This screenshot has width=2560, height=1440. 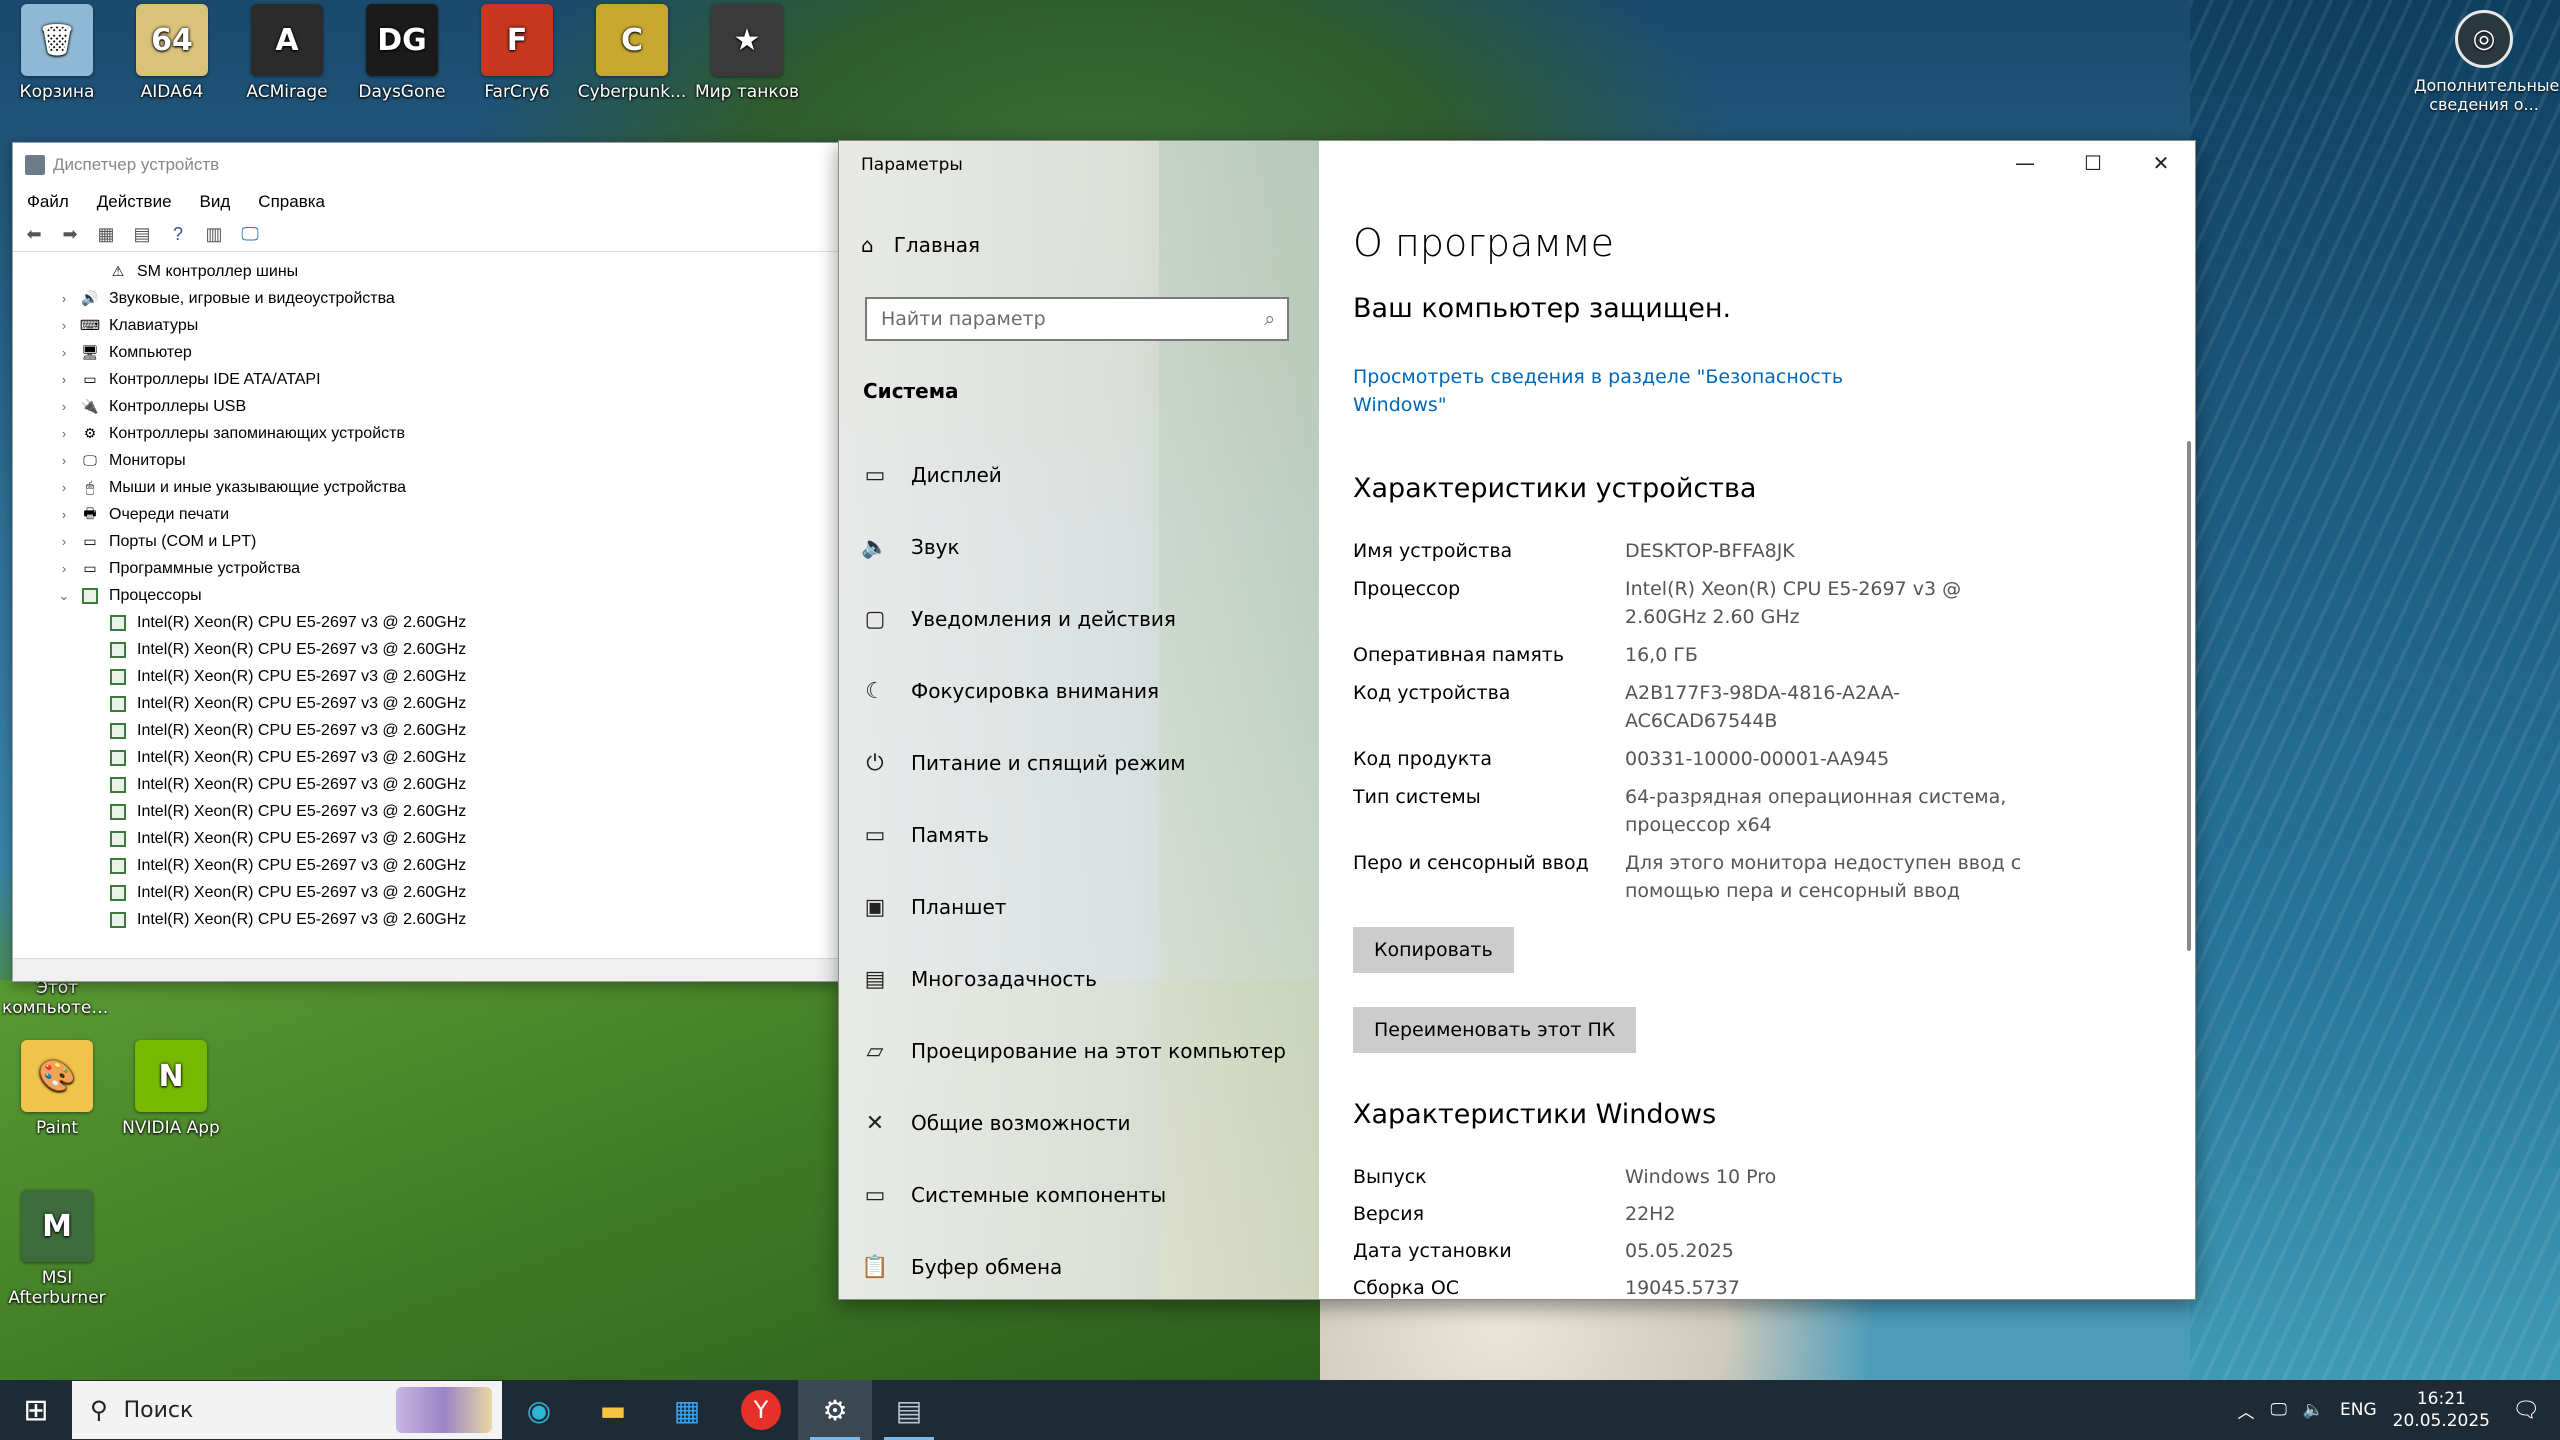 I want to click on copy-button: Копировать, so click(x=1433, y=950).